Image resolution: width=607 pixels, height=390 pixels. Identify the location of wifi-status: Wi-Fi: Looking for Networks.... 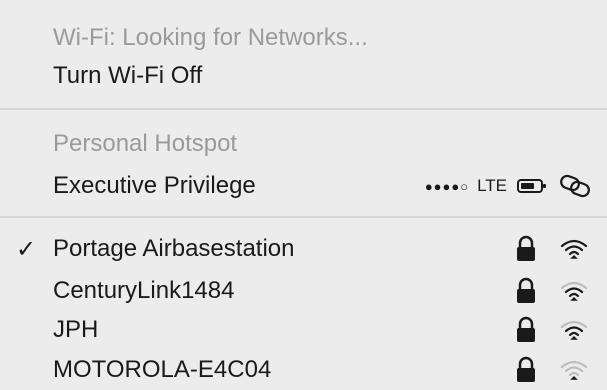
(303, 38).